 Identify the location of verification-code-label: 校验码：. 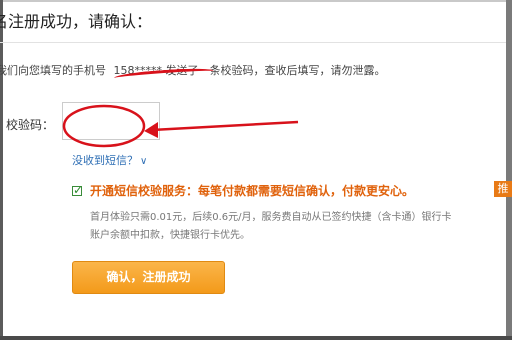
(30, 125).